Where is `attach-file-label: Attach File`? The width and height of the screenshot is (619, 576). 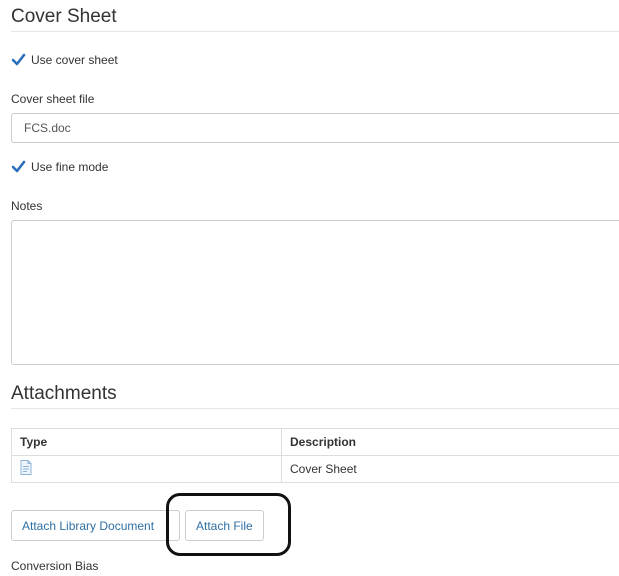
attach-file-label: Attach File is located at coordinates (224, 525).